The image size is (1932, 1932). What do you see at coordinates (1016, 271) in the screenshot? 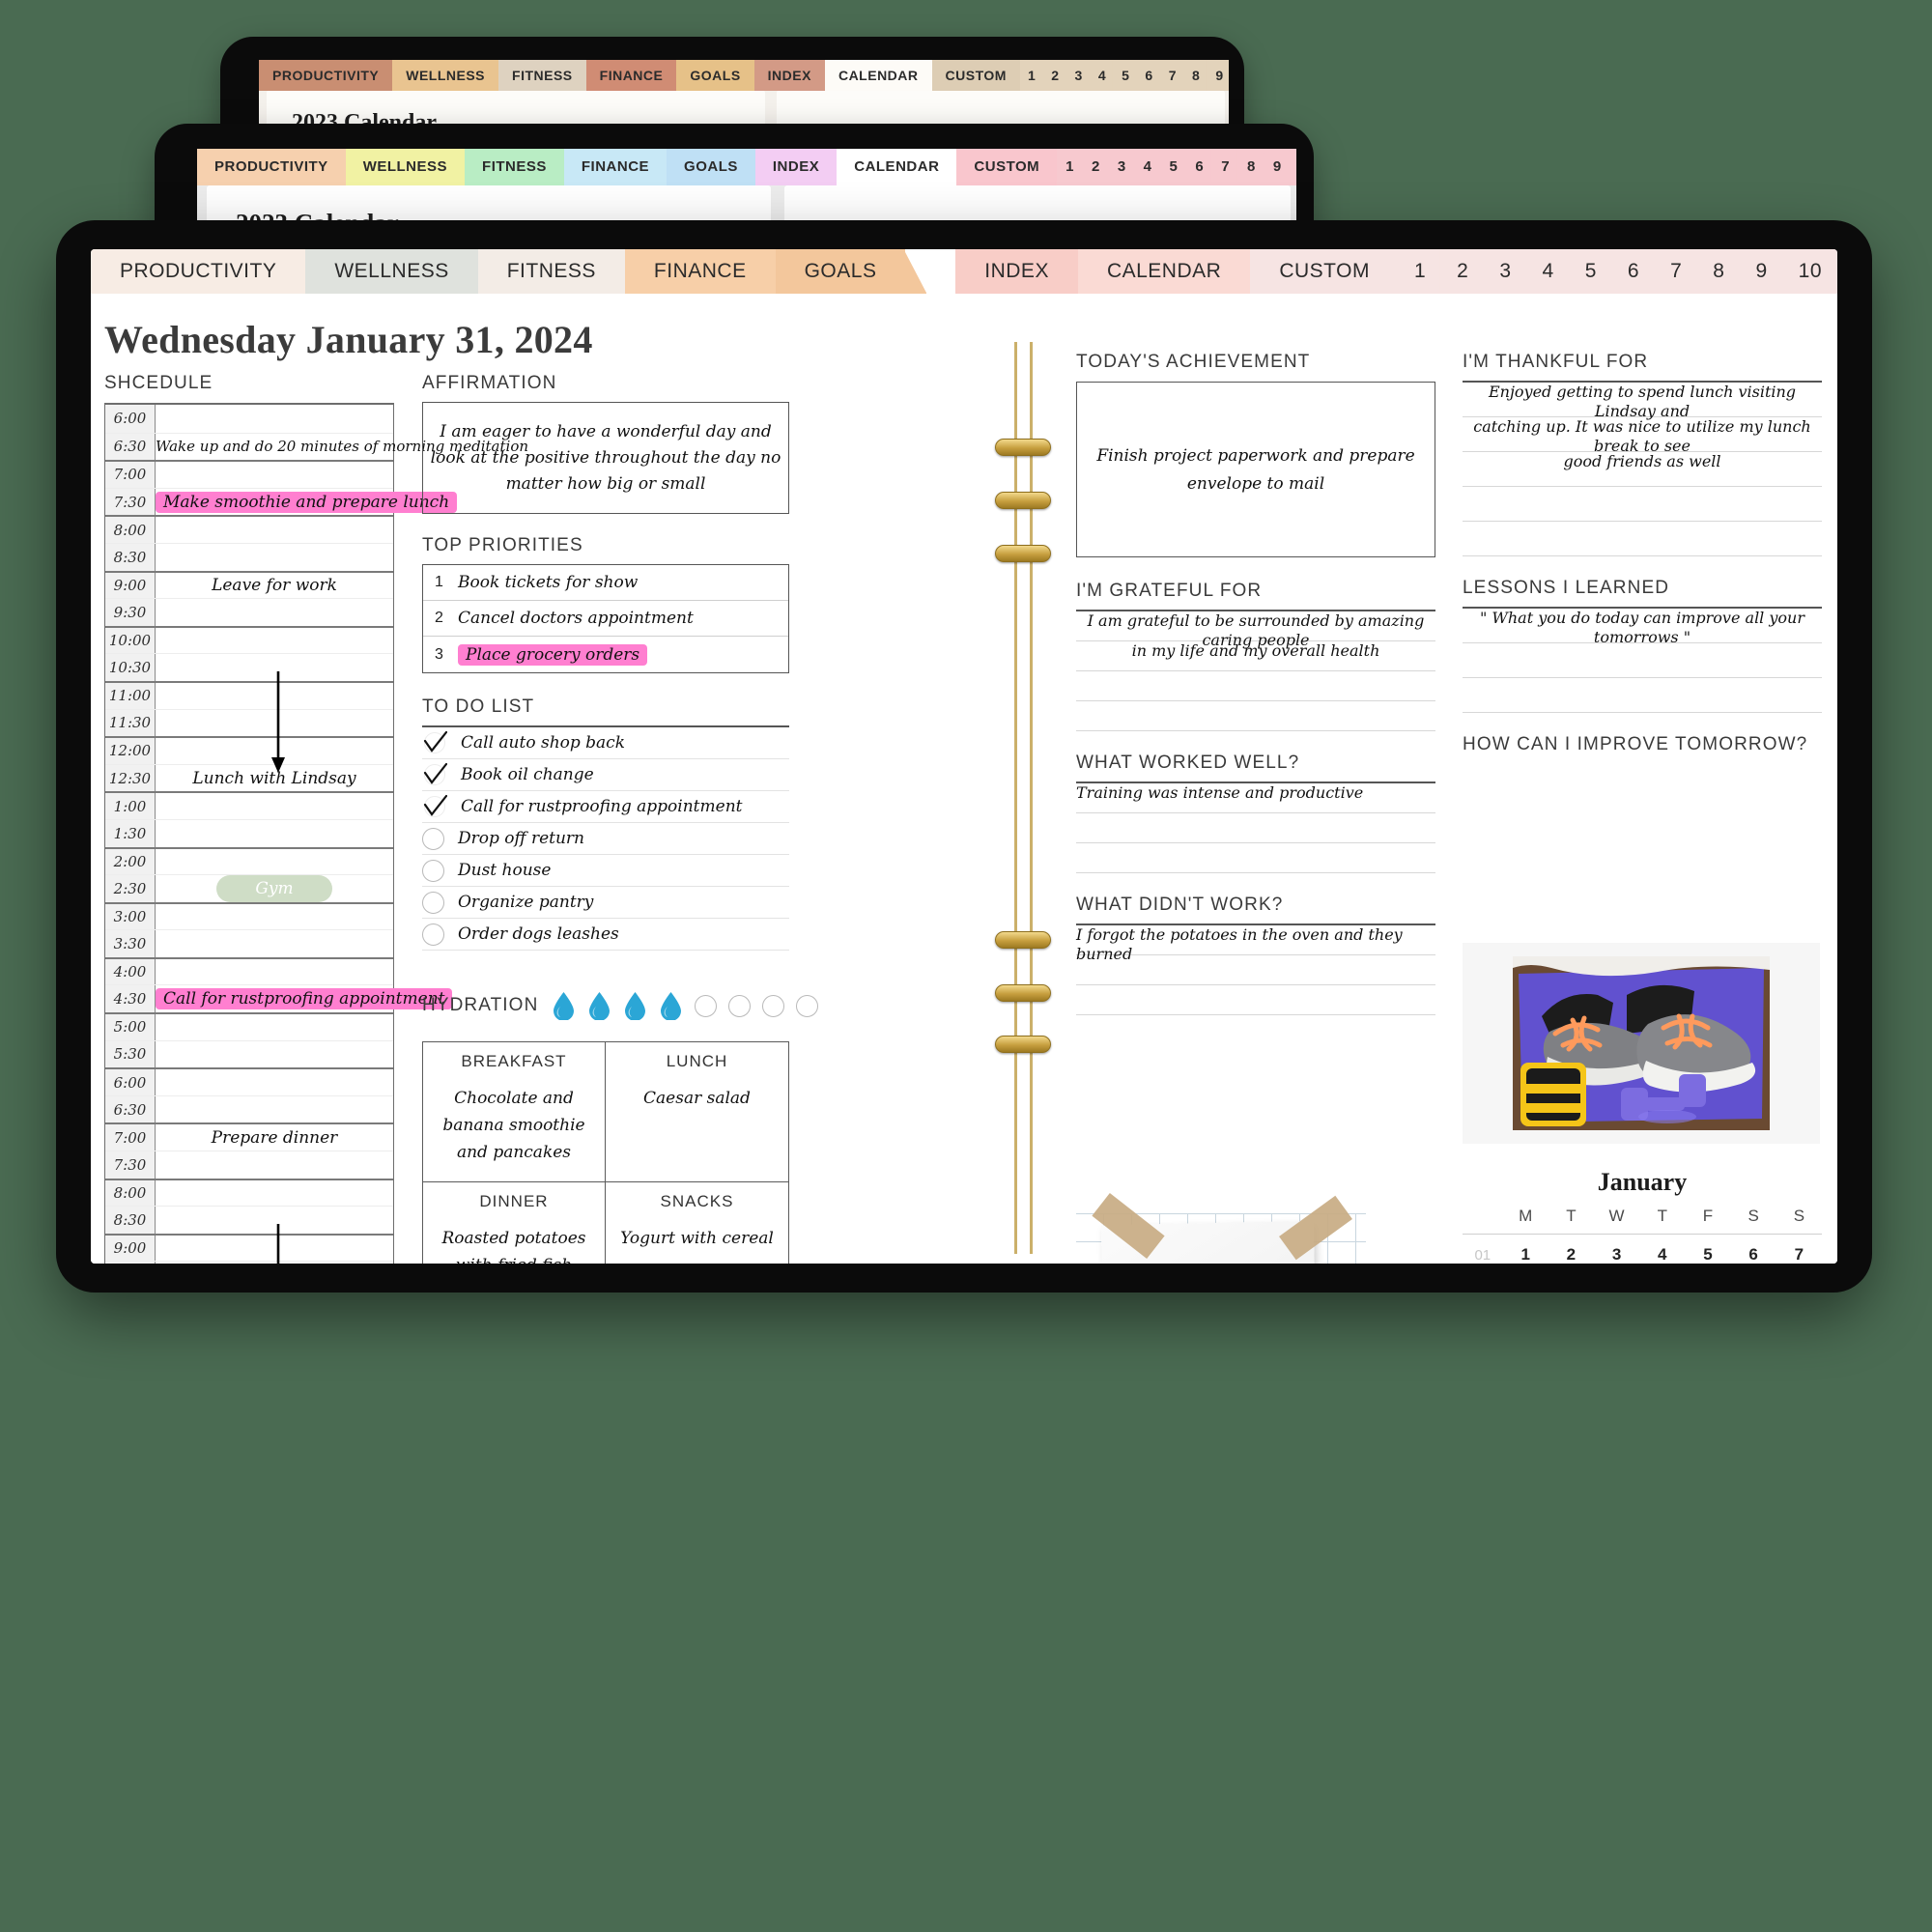
I see `tab-index: INDEX` at bounding box center [1016, 271].